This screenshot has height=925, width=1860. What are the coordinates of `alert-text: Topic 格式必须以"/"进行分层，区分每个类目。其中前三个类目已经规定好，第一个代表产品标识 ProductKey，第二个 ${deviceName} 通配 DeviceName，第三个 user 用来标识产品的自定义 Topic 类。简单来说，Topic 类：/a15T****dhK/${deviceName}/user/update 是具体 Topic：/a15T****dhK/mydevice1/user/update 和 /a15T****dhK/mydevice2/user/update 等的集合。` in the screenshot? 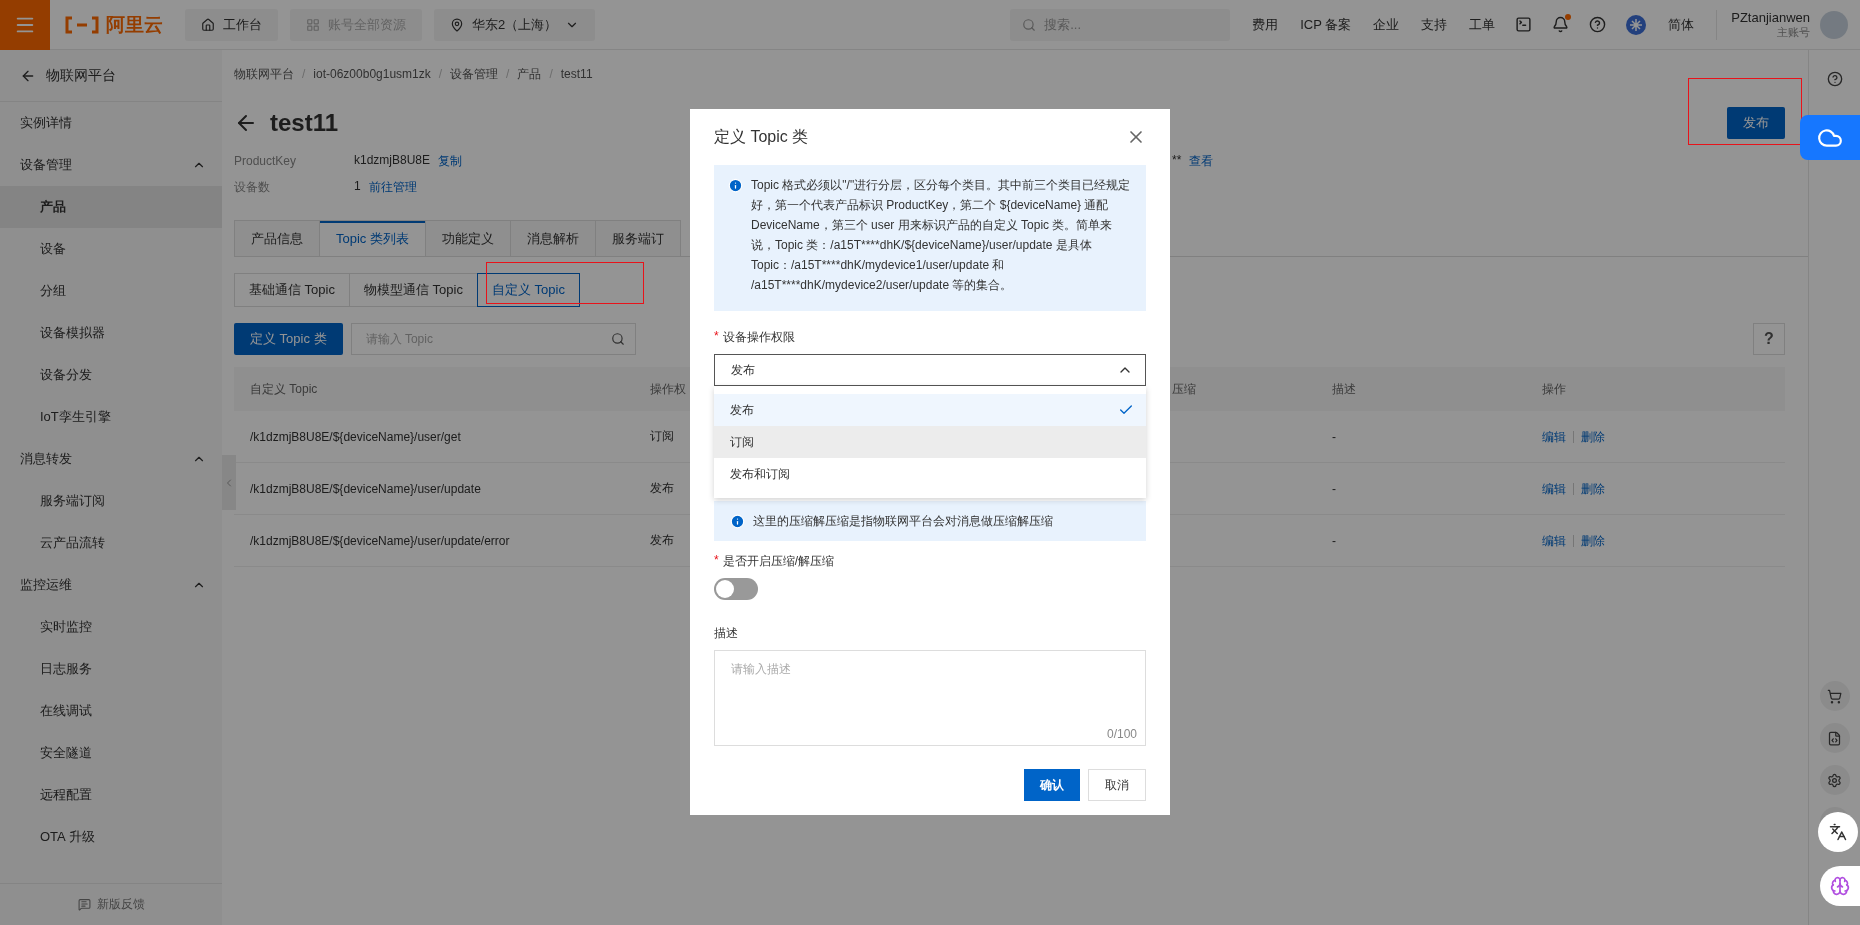 It's located at (941, 235).